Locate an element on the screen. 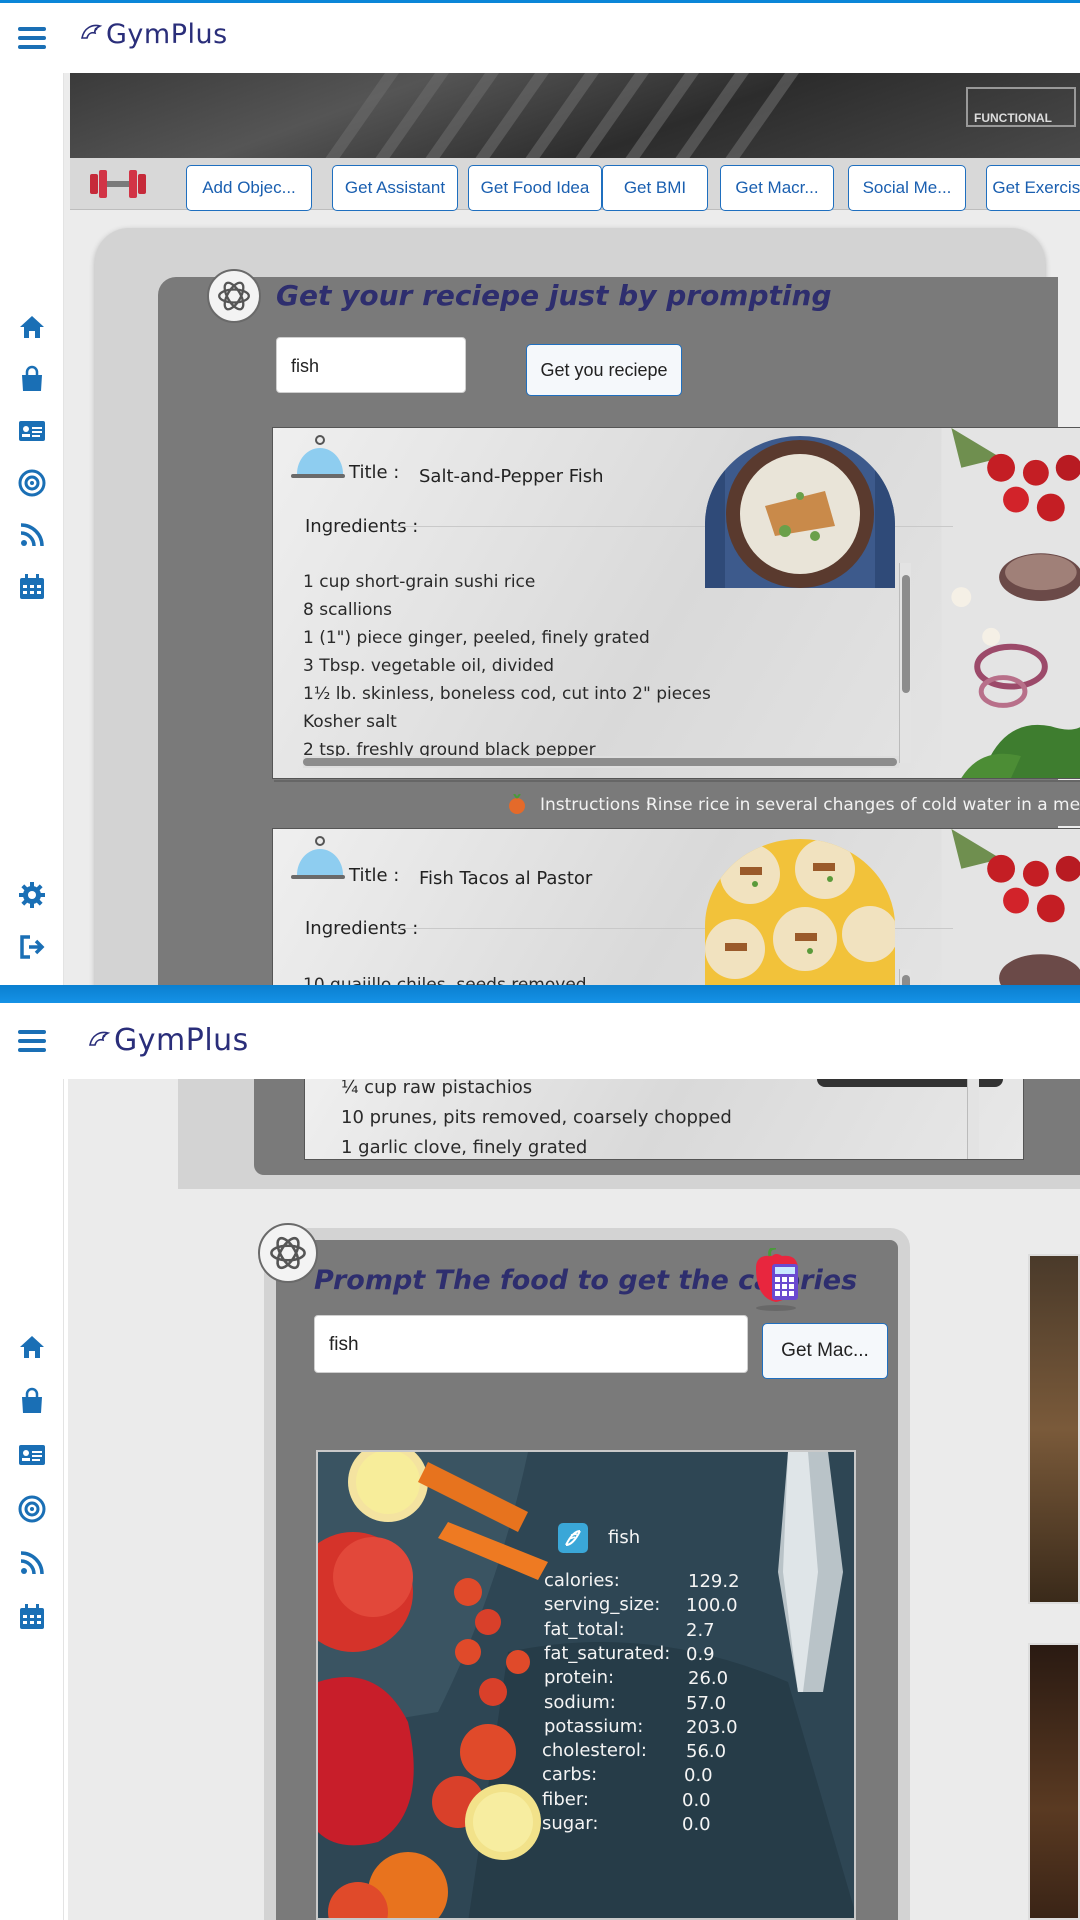 This screenshot has height=1920, width=1080. nutrition-value: 0.9 is located at coordinates (700, 1654).